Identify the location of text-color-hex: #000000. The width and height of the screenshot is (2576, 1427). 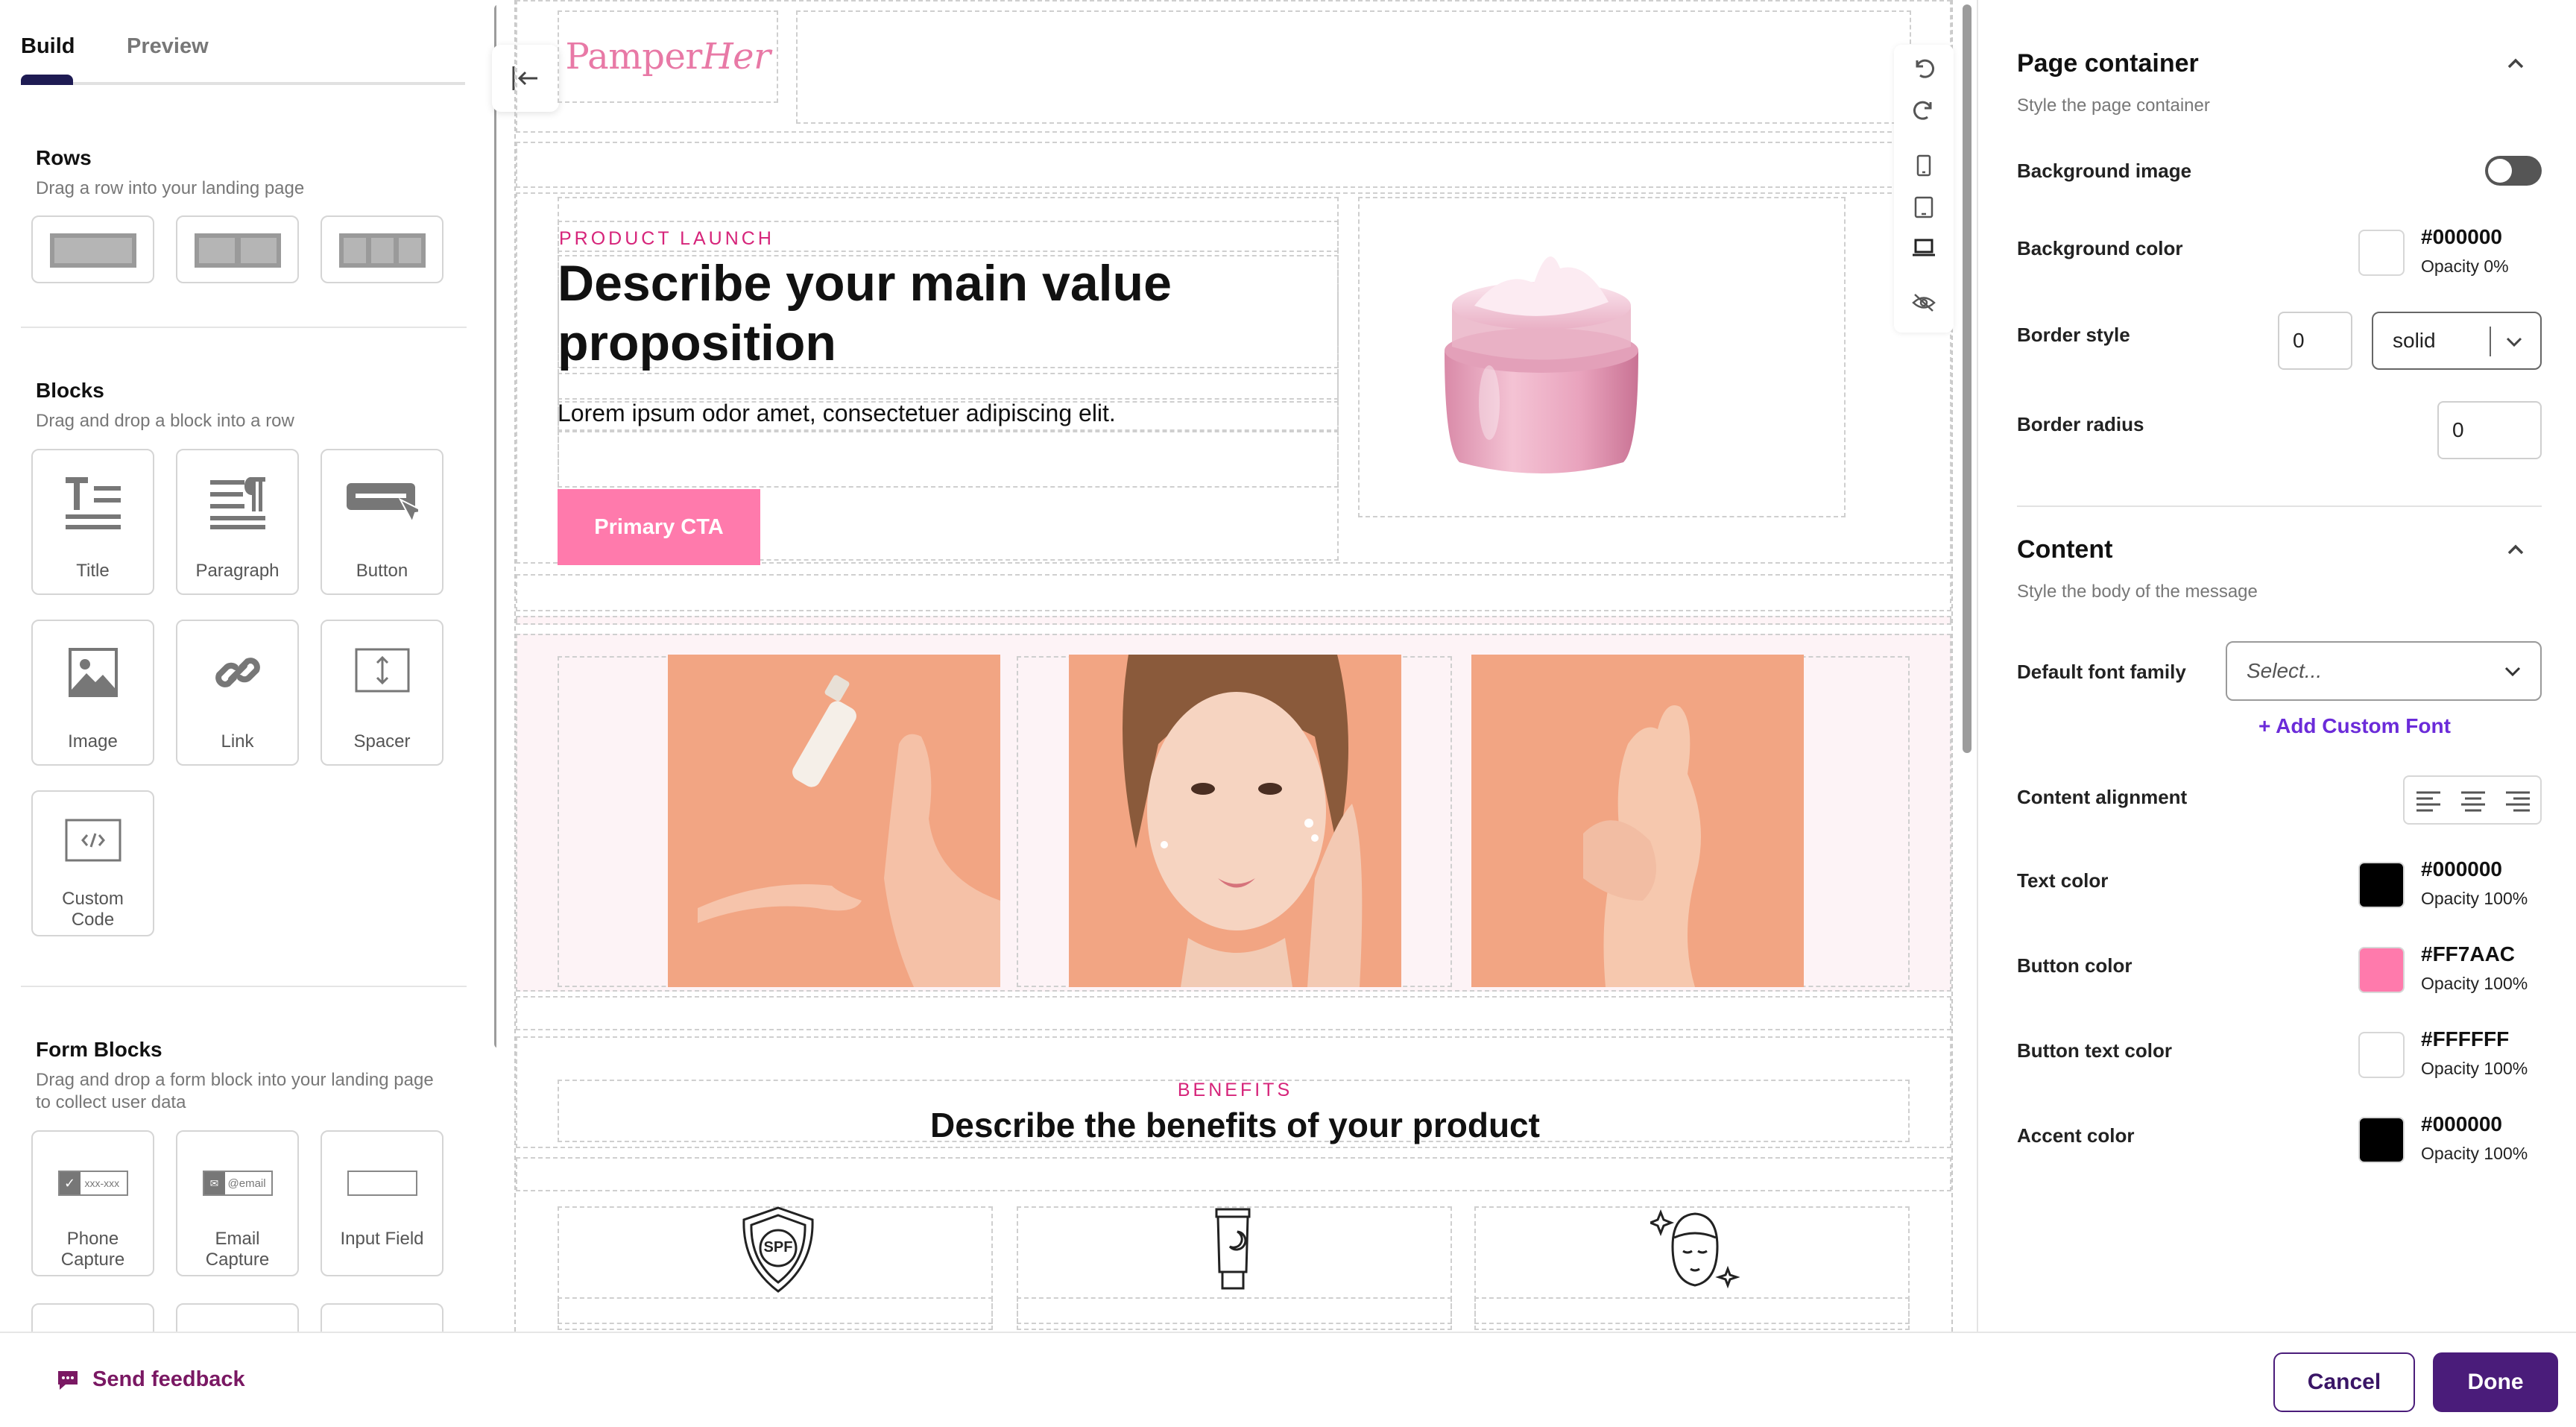
(2461, 869).